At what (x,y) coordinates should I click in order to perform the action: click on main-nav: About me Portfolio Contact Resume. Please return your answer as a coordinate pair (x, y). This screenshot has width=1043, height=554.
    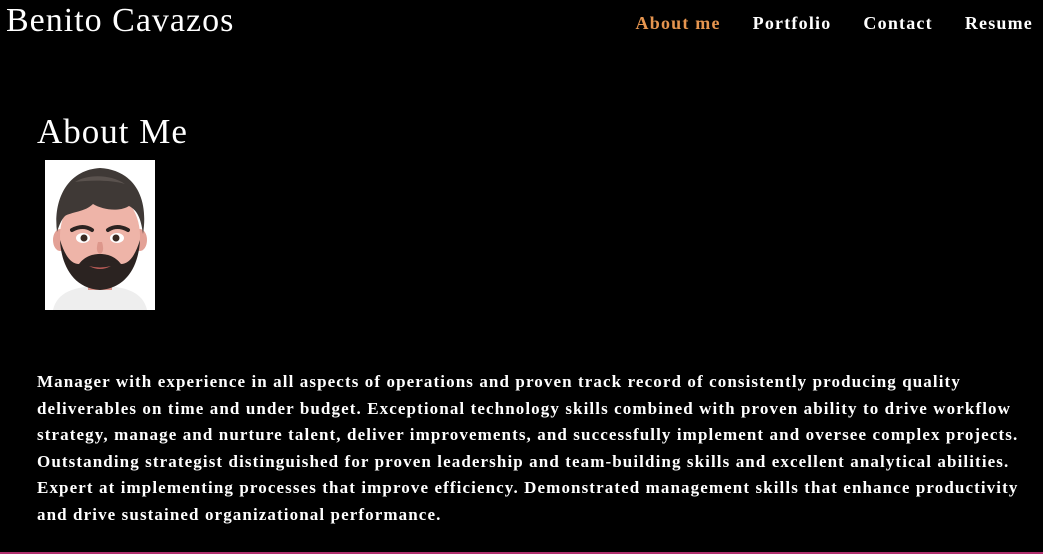
    Looking at the image, I should click on (818, 23).